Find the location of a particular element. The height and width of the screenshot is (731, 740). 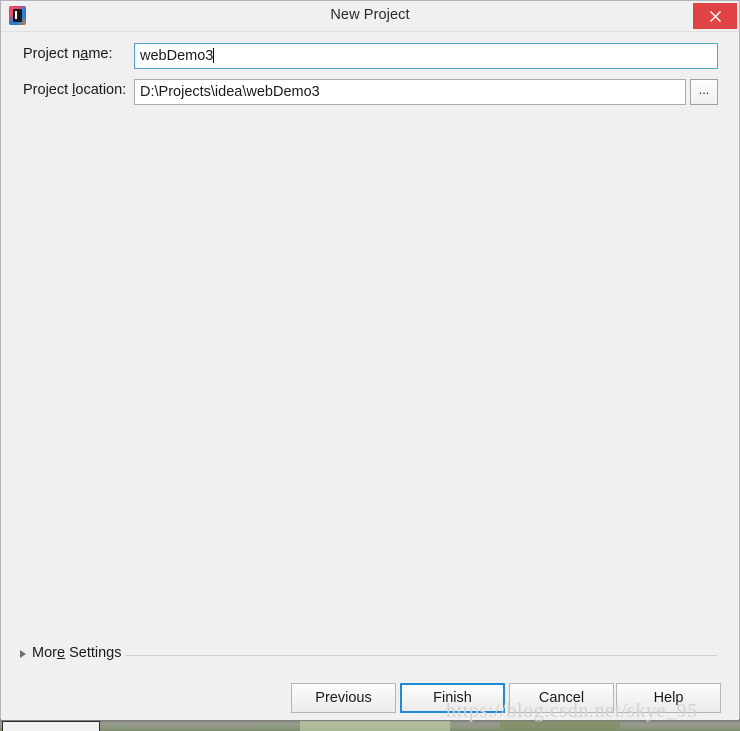

more-settings-toggle: More Settings is located at coordinates (76, 653).